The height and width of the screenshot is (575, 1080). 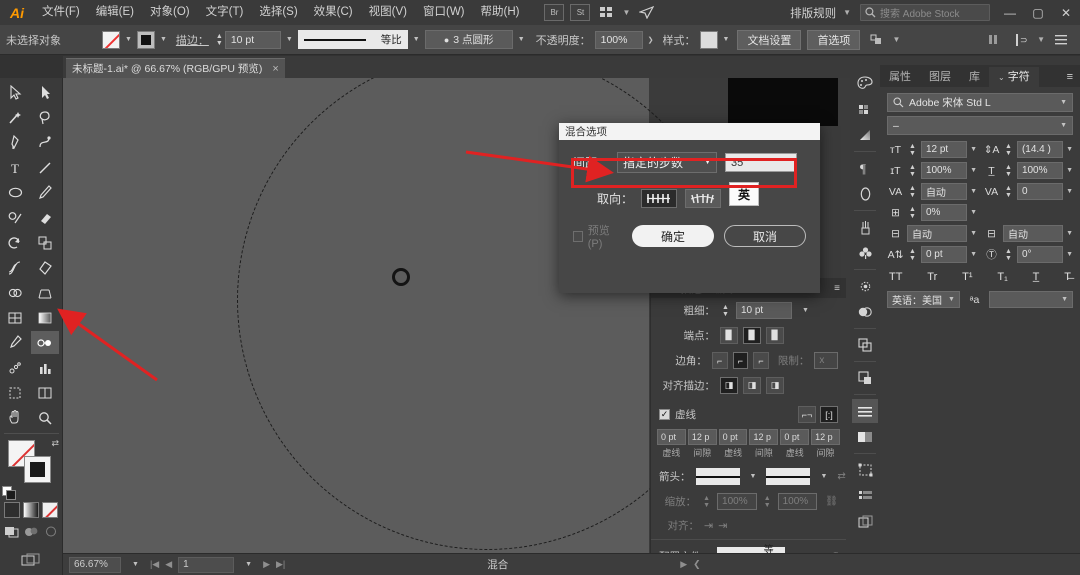 I want to click on baseline-shift-chevron-icon: ▼, so click(x=973, y=254).